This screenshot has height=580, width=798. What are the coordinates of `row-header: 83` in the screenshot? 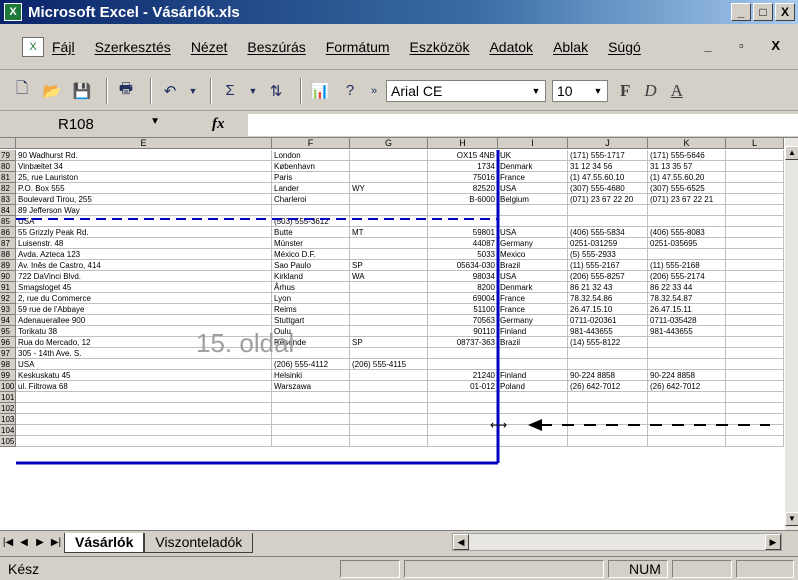 It's located at (8, 199).